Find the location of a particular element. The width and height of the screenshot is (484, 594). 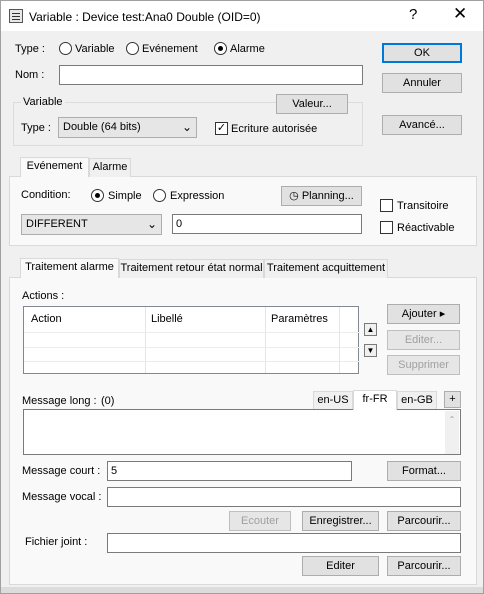

triangle-right-icon: ▸ is located at coordinates (441, 314).